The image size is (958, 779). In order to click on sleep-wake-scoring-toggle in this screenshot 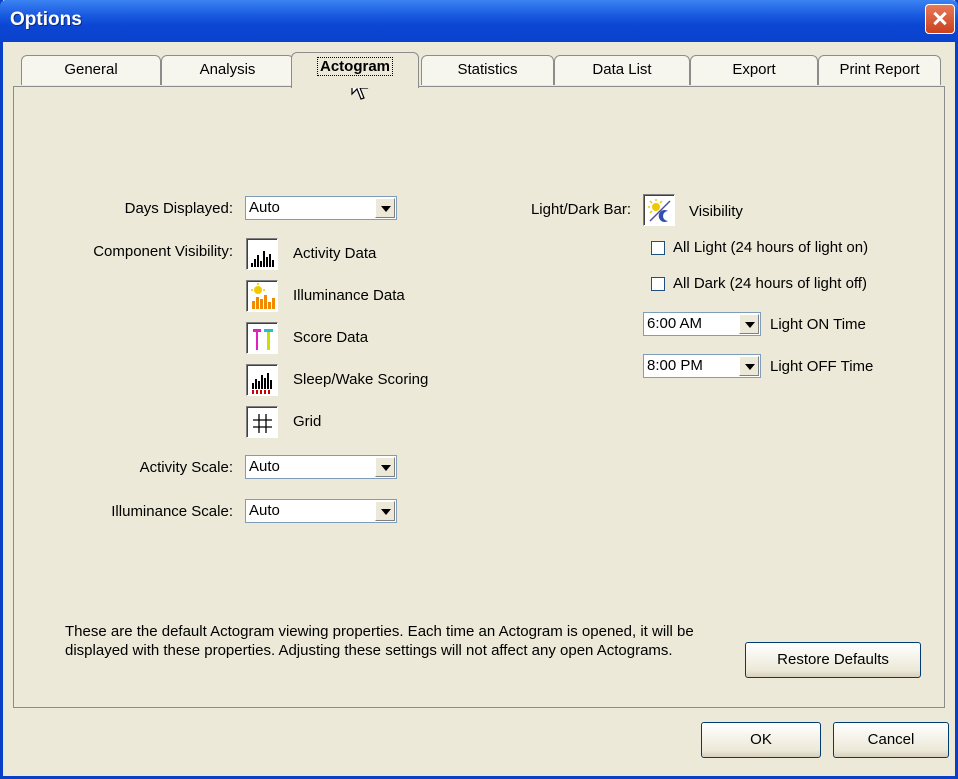, I will do `click(262, 380)`.